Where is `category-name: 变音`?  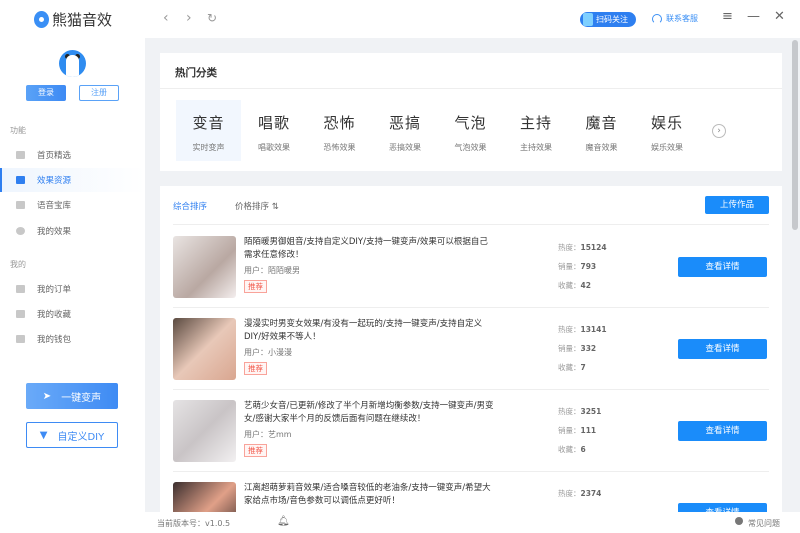 category-name: 变音 is located at coordinates (208, 123).